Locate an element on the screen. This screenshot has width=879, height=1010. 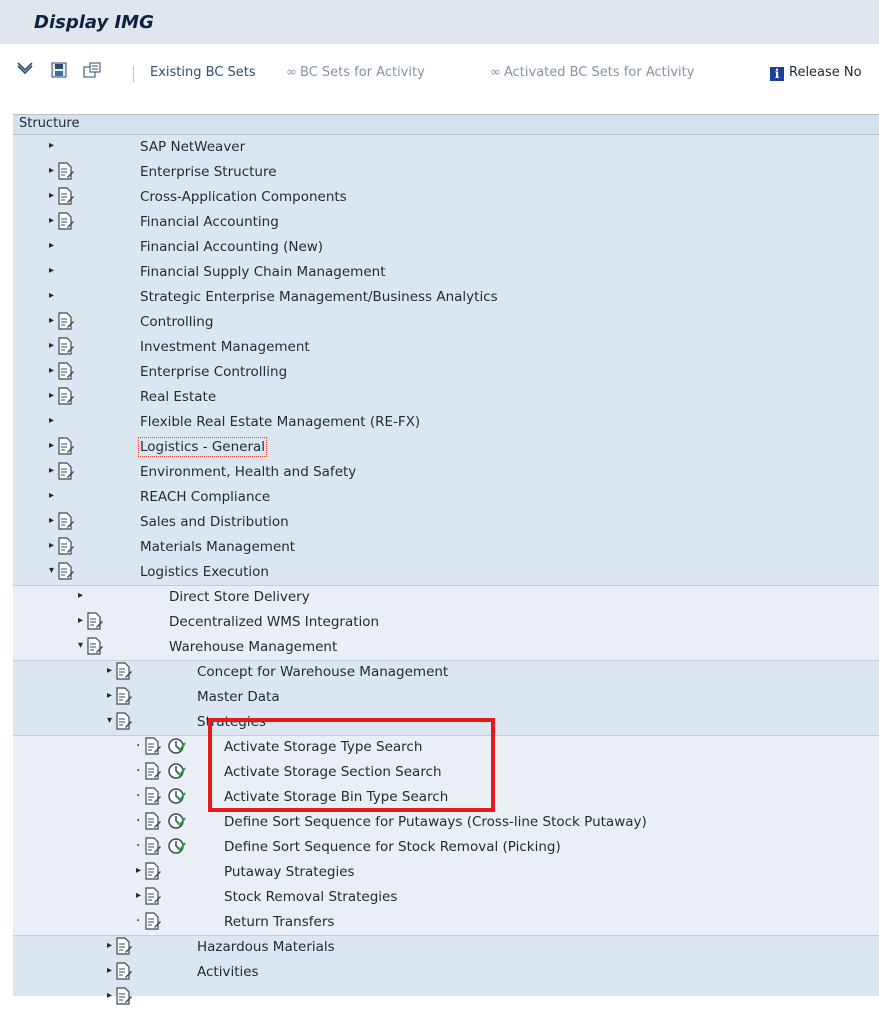
expand-all-icon is located at coordinates (25, 72).